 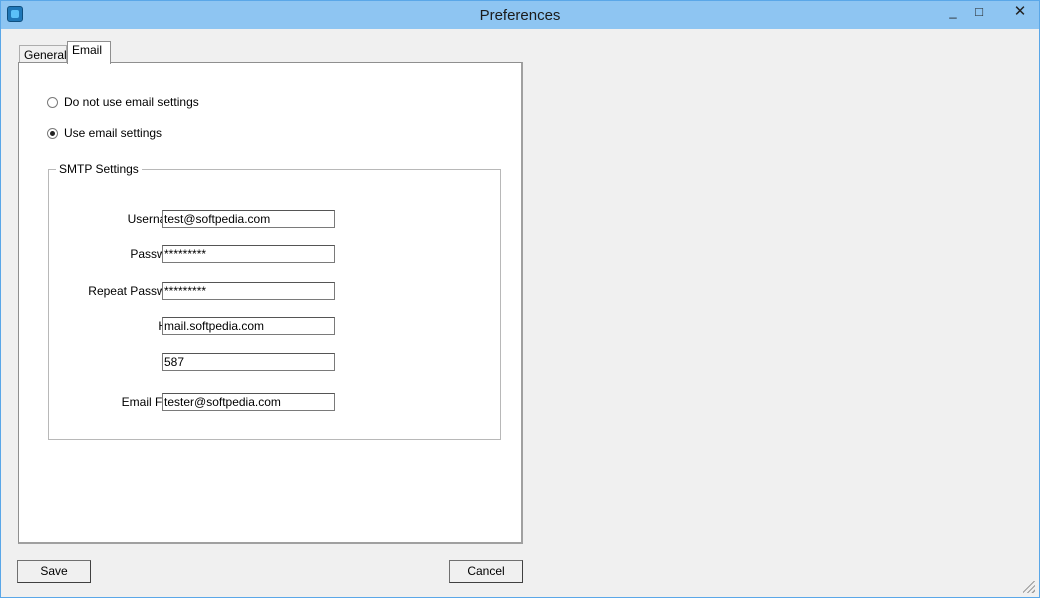 I want to click on radio-button-selected, so click(x=52, y=133).